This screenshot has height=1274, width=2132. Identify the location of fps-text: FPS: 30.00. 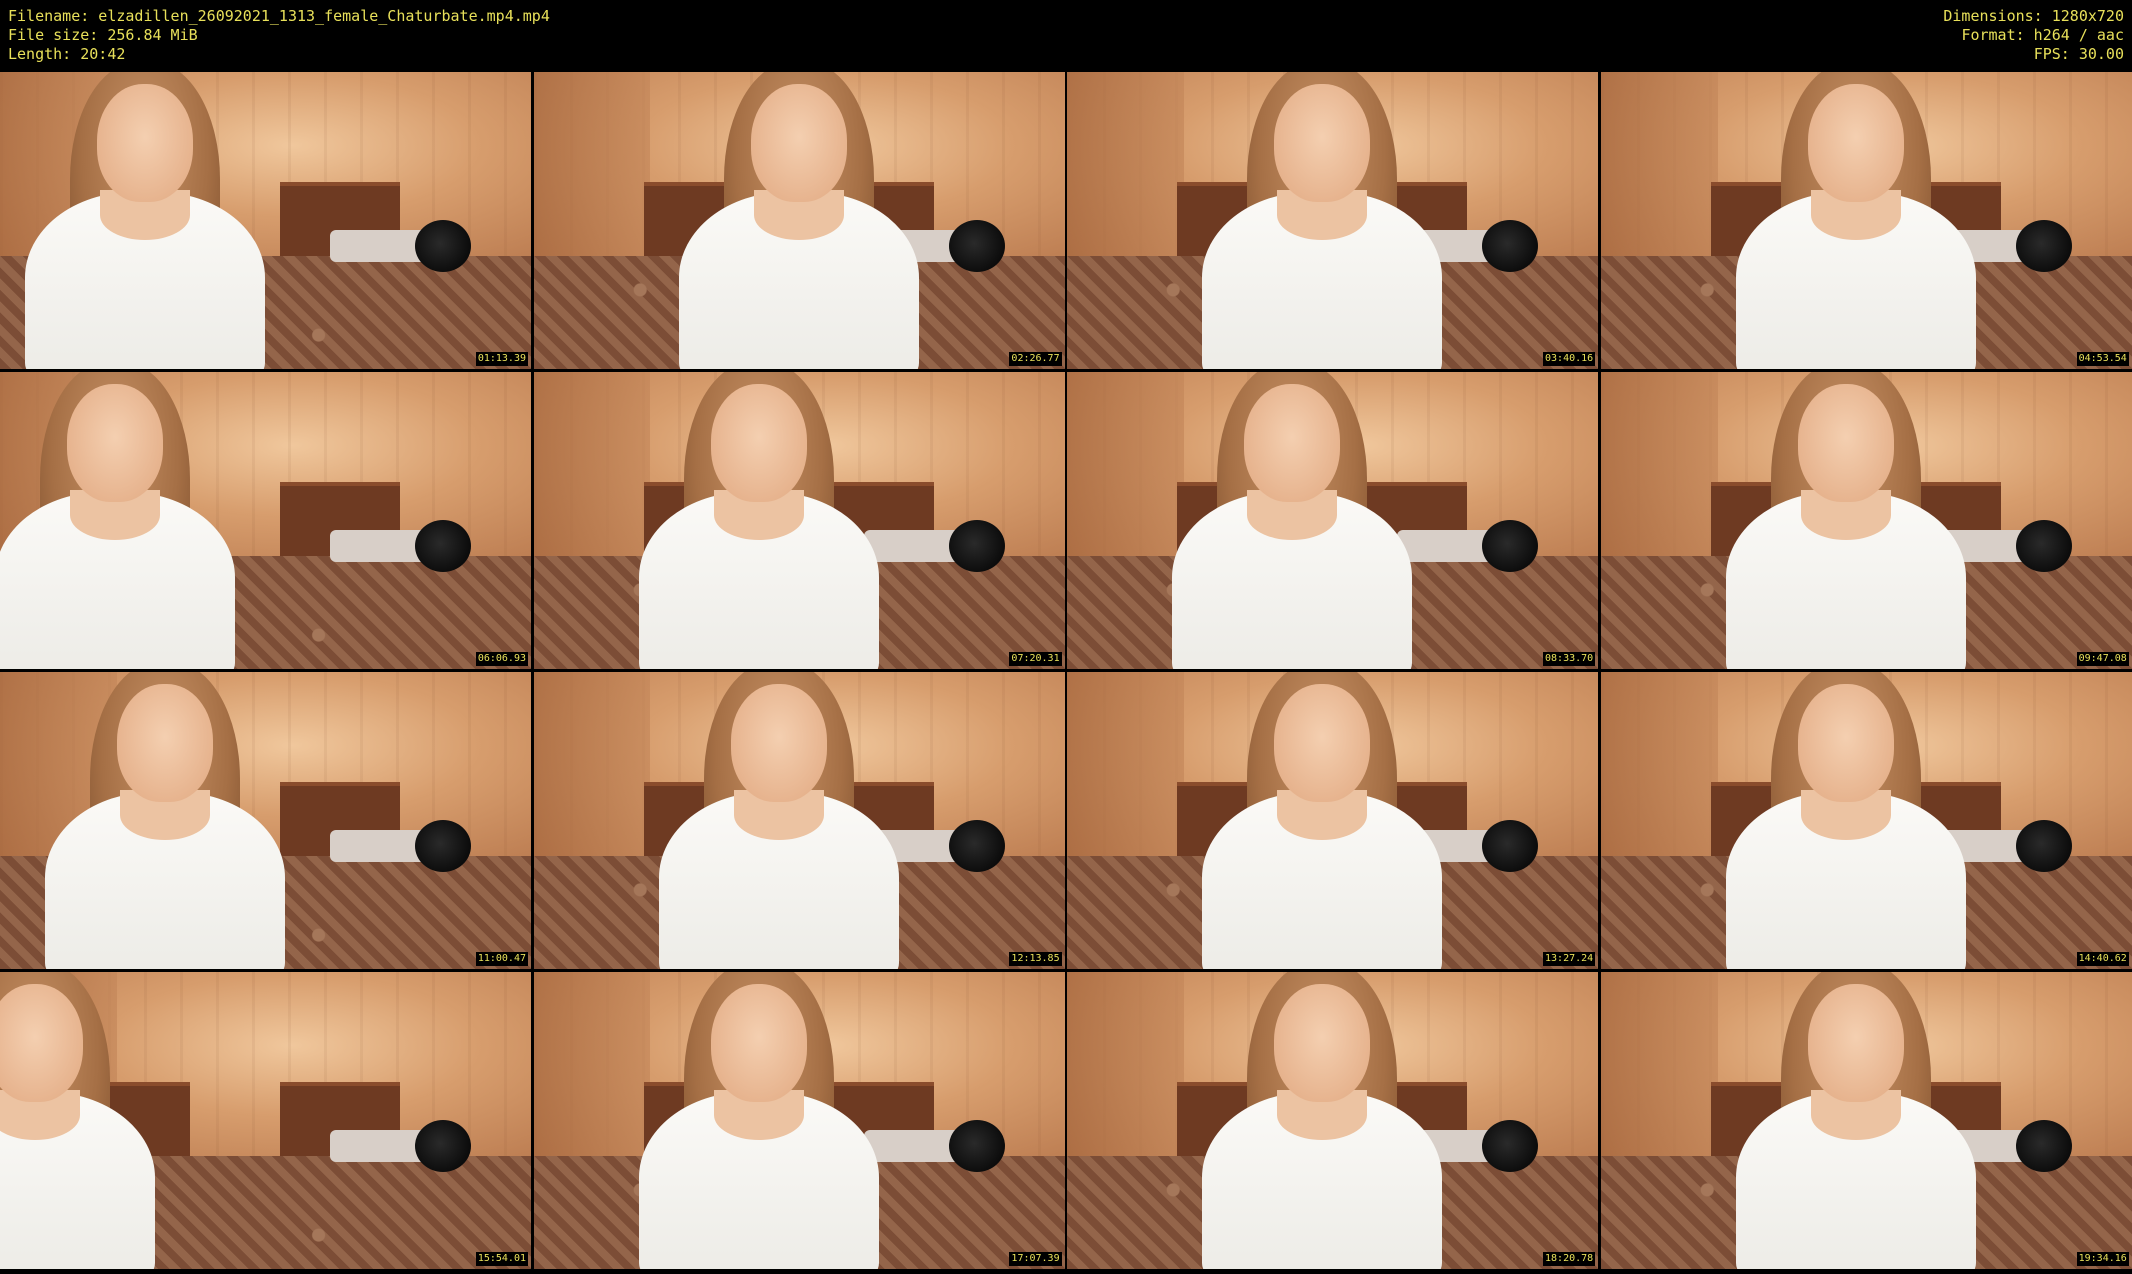
(2078, 54).